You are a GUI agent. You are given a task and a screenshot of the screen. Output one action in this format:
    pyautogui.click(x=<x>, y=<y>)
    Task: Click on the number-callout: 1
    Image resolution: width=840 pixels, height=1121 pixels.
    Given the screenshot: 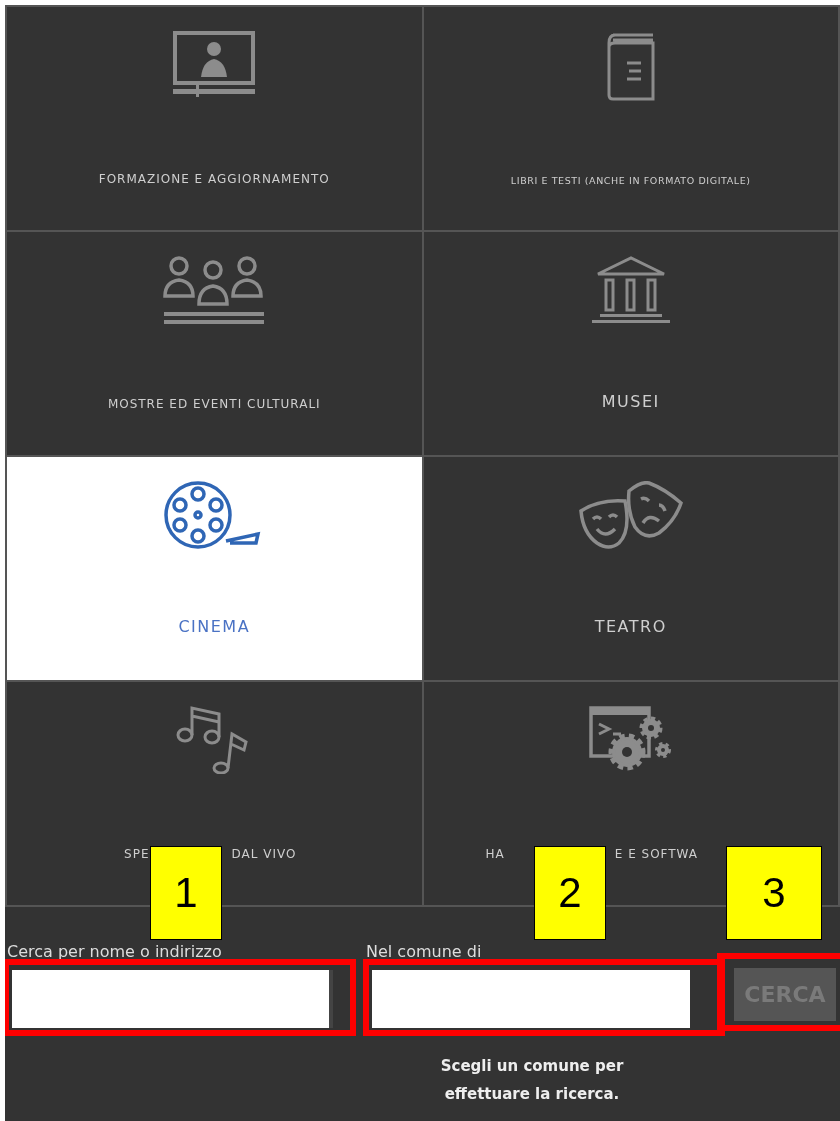 What is the action you would take?
    pyautogui.click(x=186, y=893)
    